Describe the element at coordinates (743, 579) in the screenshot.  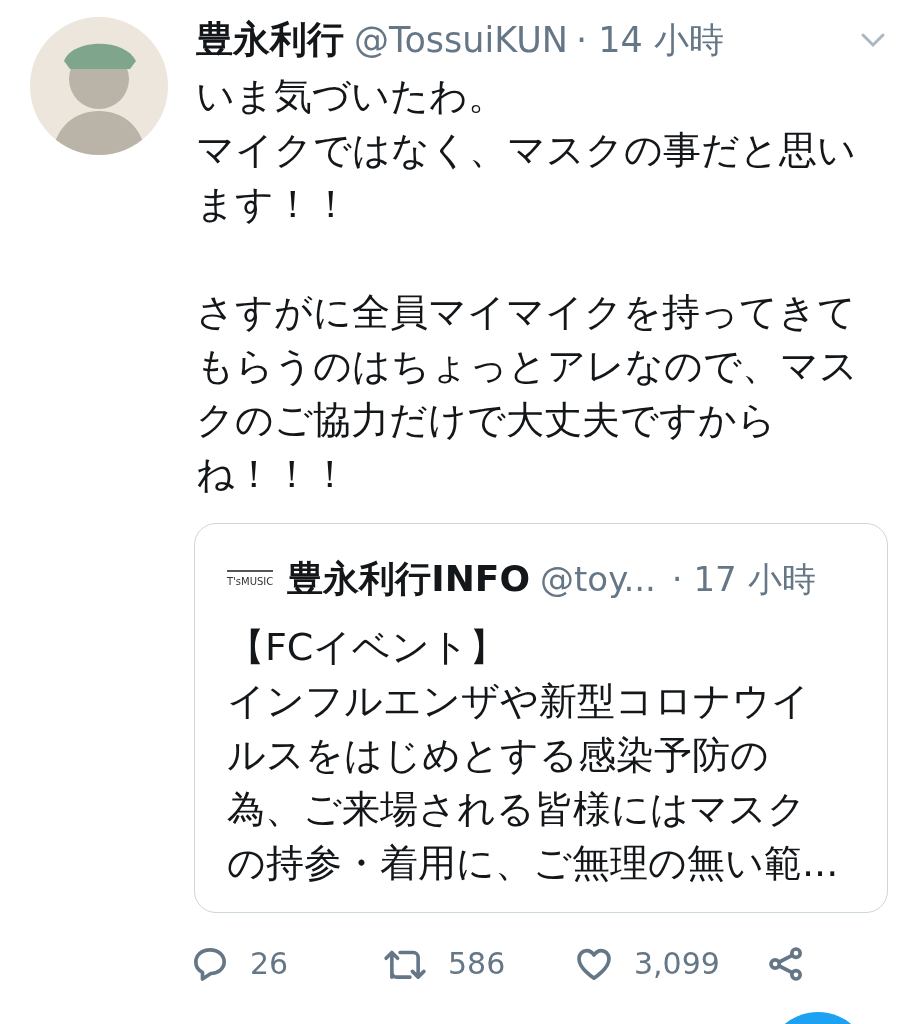
I see `quoted-tweet-time: · 17 小時` at that location.